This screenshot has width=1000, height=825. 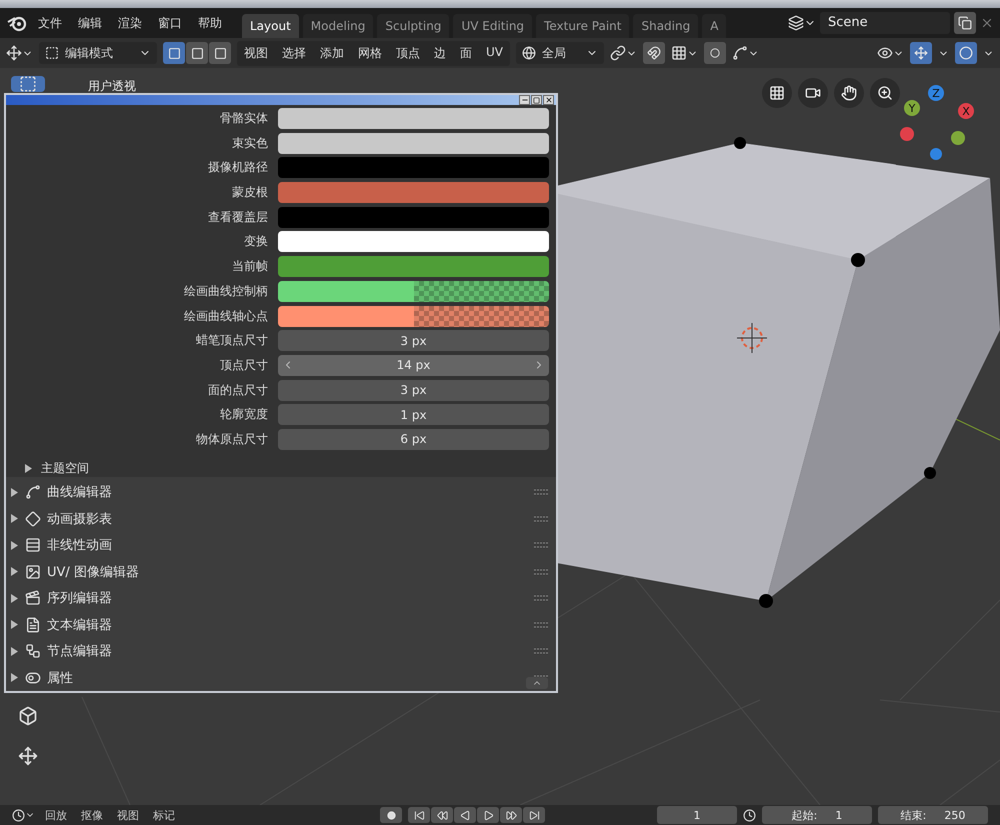 I want to click on falloff-icon, so click(x=745, y=53).